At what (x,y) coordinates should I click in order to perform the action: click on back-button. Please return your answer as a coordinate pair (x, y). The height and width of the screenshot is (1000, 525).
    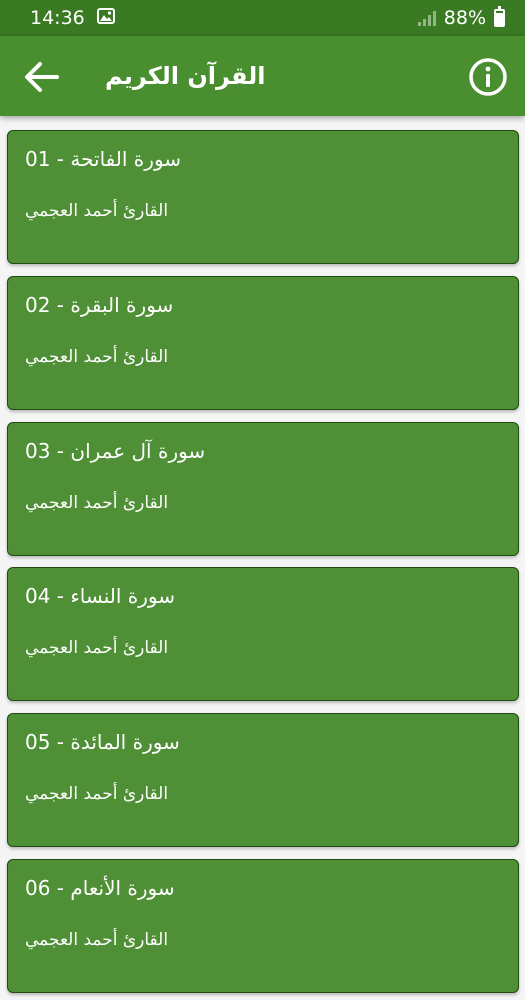
    Looking at the image, I should click on (41, 77).